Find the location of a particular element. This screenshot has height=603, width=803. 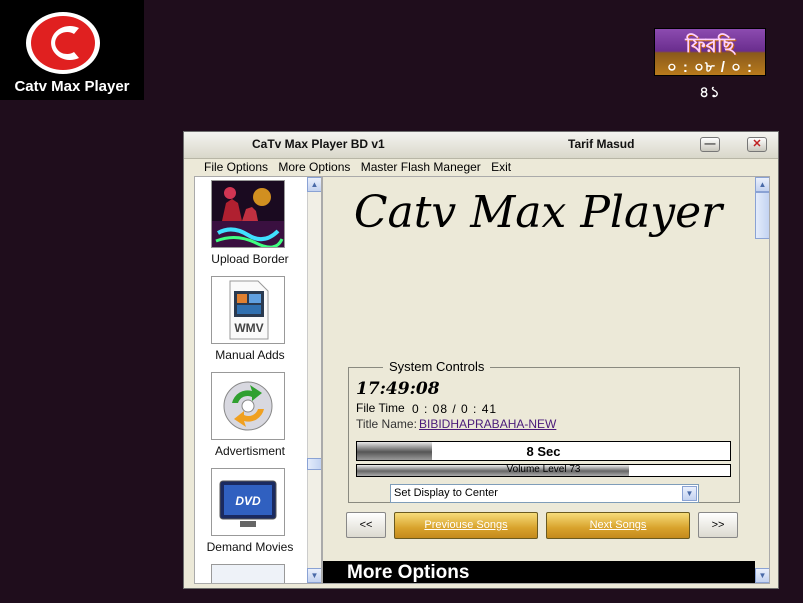

close-button: ✕ is located at coordinates (757, 144).